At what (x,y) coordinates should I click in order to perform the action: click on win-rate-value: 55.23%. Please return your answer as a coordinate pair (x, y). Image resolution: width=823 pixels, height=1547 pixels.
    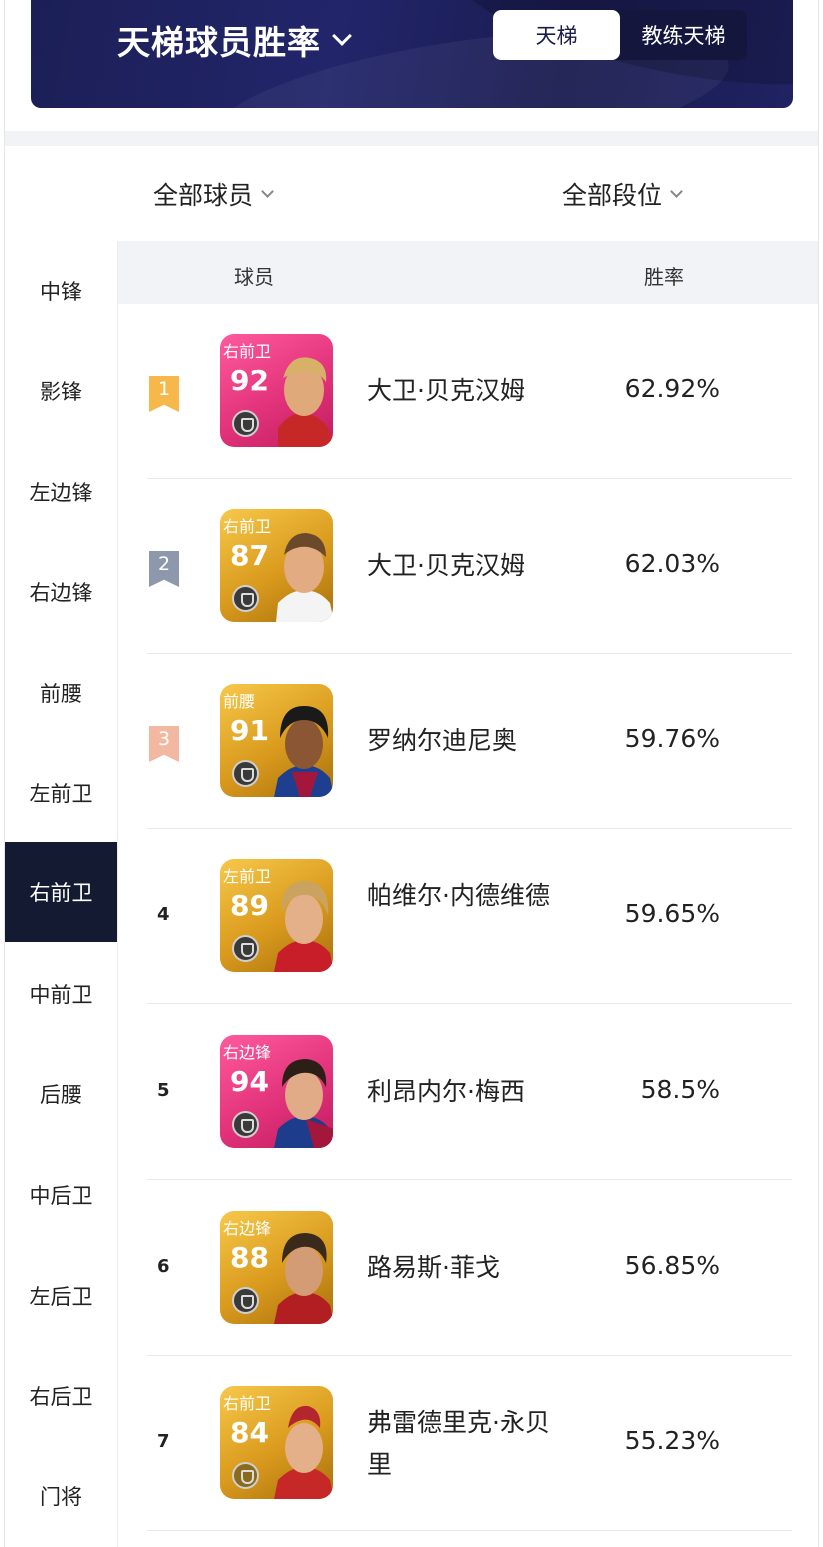
    Looking at the image, I should click on (672, 1440).